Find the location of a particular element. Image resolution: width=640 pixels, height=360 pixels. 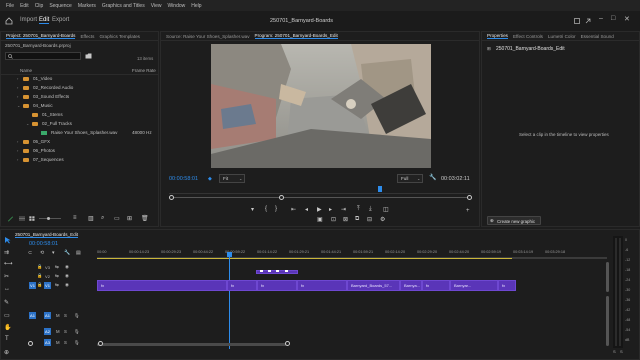

linked-selection-icon: ⟲ is located at coordinates (42, 253).